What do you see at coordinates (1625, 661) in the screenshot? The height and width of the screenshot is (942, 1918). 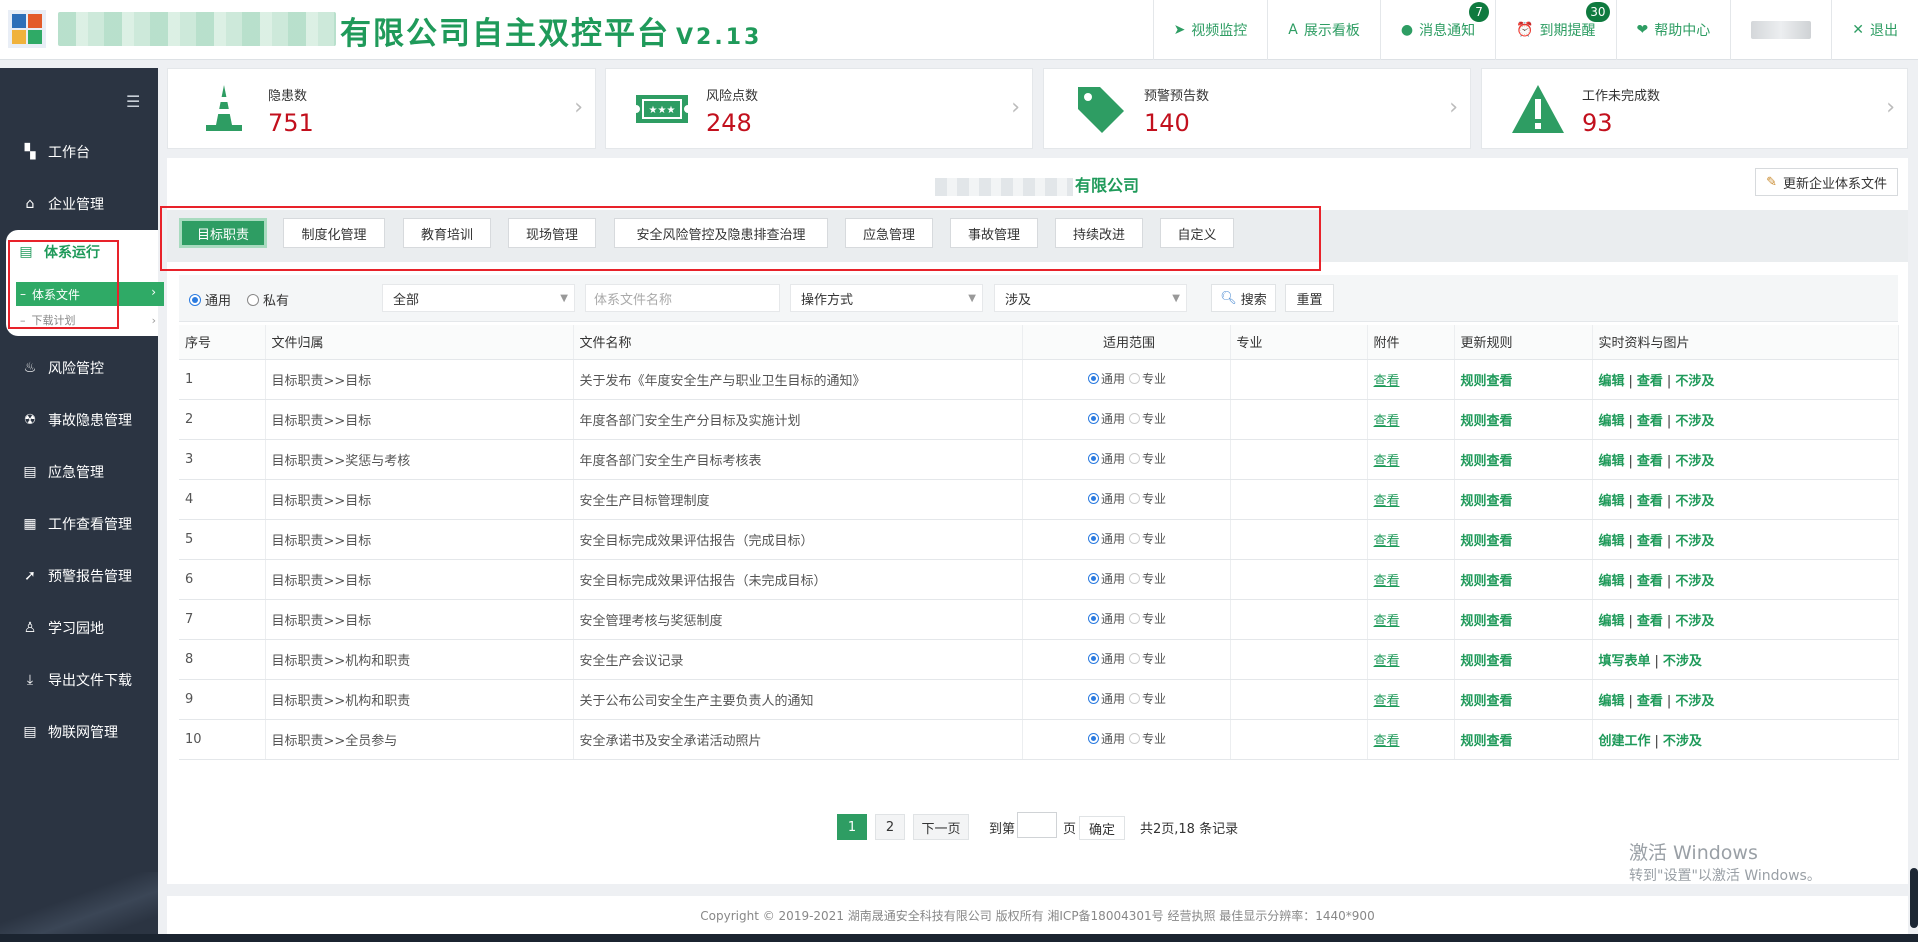 I see `row-action-link: 填写表单` at bounding box center [1625, 661].